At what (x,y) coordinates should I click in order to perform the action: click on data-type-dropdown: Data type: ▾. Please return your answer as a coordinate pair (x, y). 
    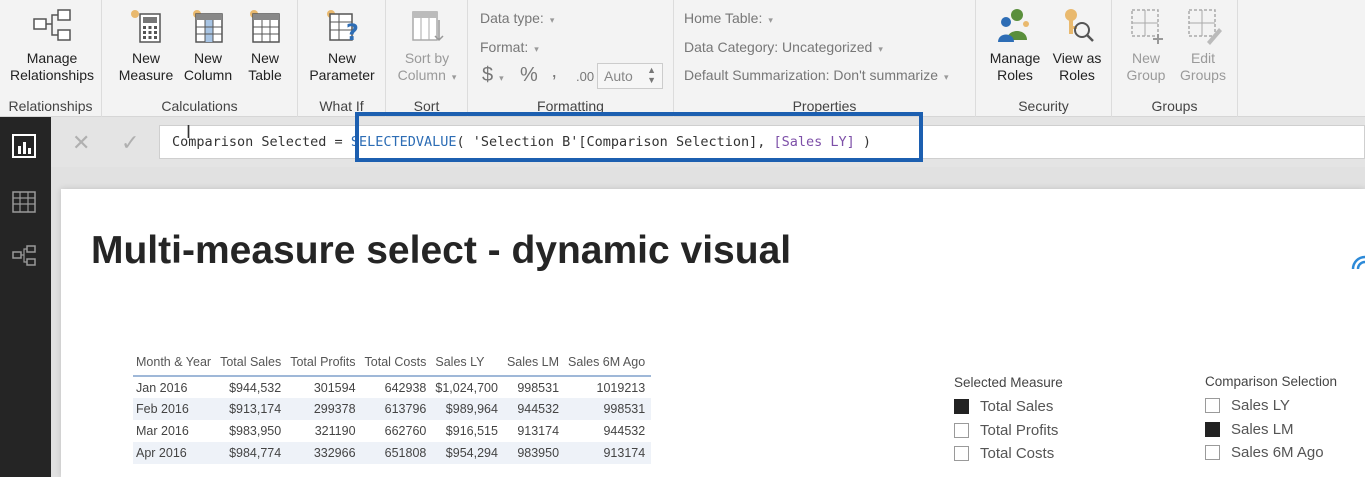
    Looking at the image, I should click on (517, 18).